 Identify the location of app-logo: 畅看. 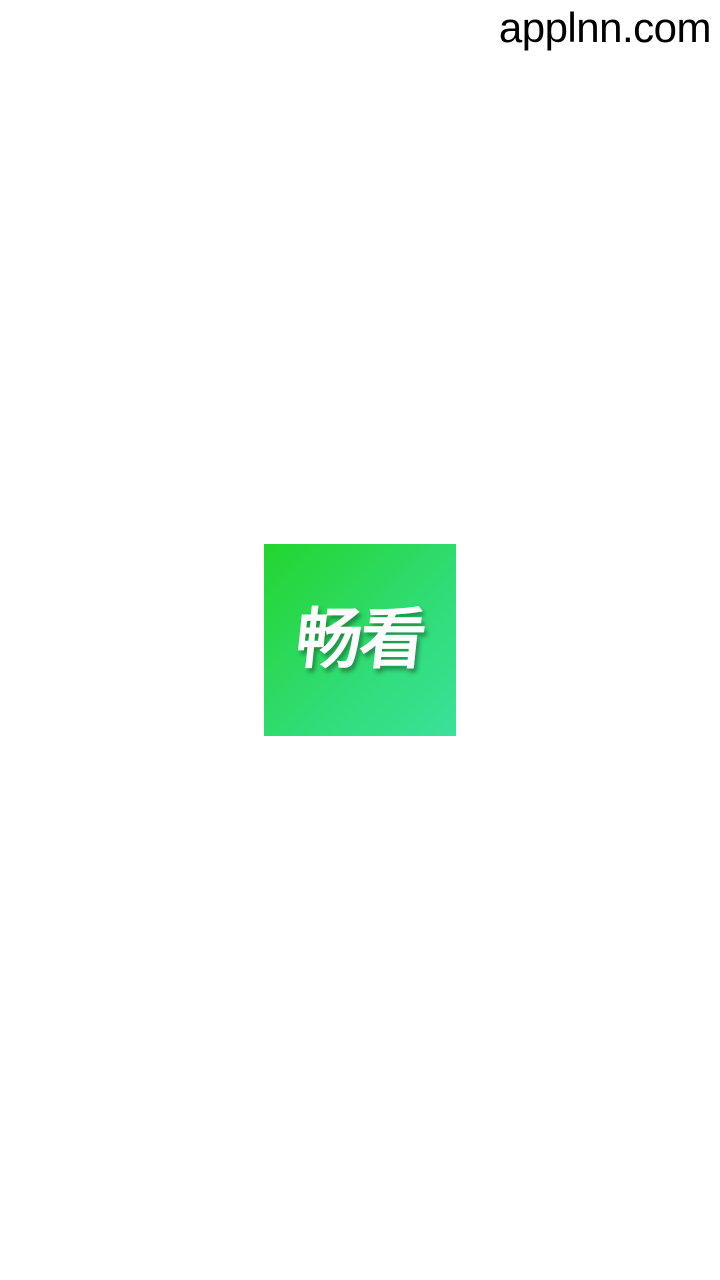
(360, 640).